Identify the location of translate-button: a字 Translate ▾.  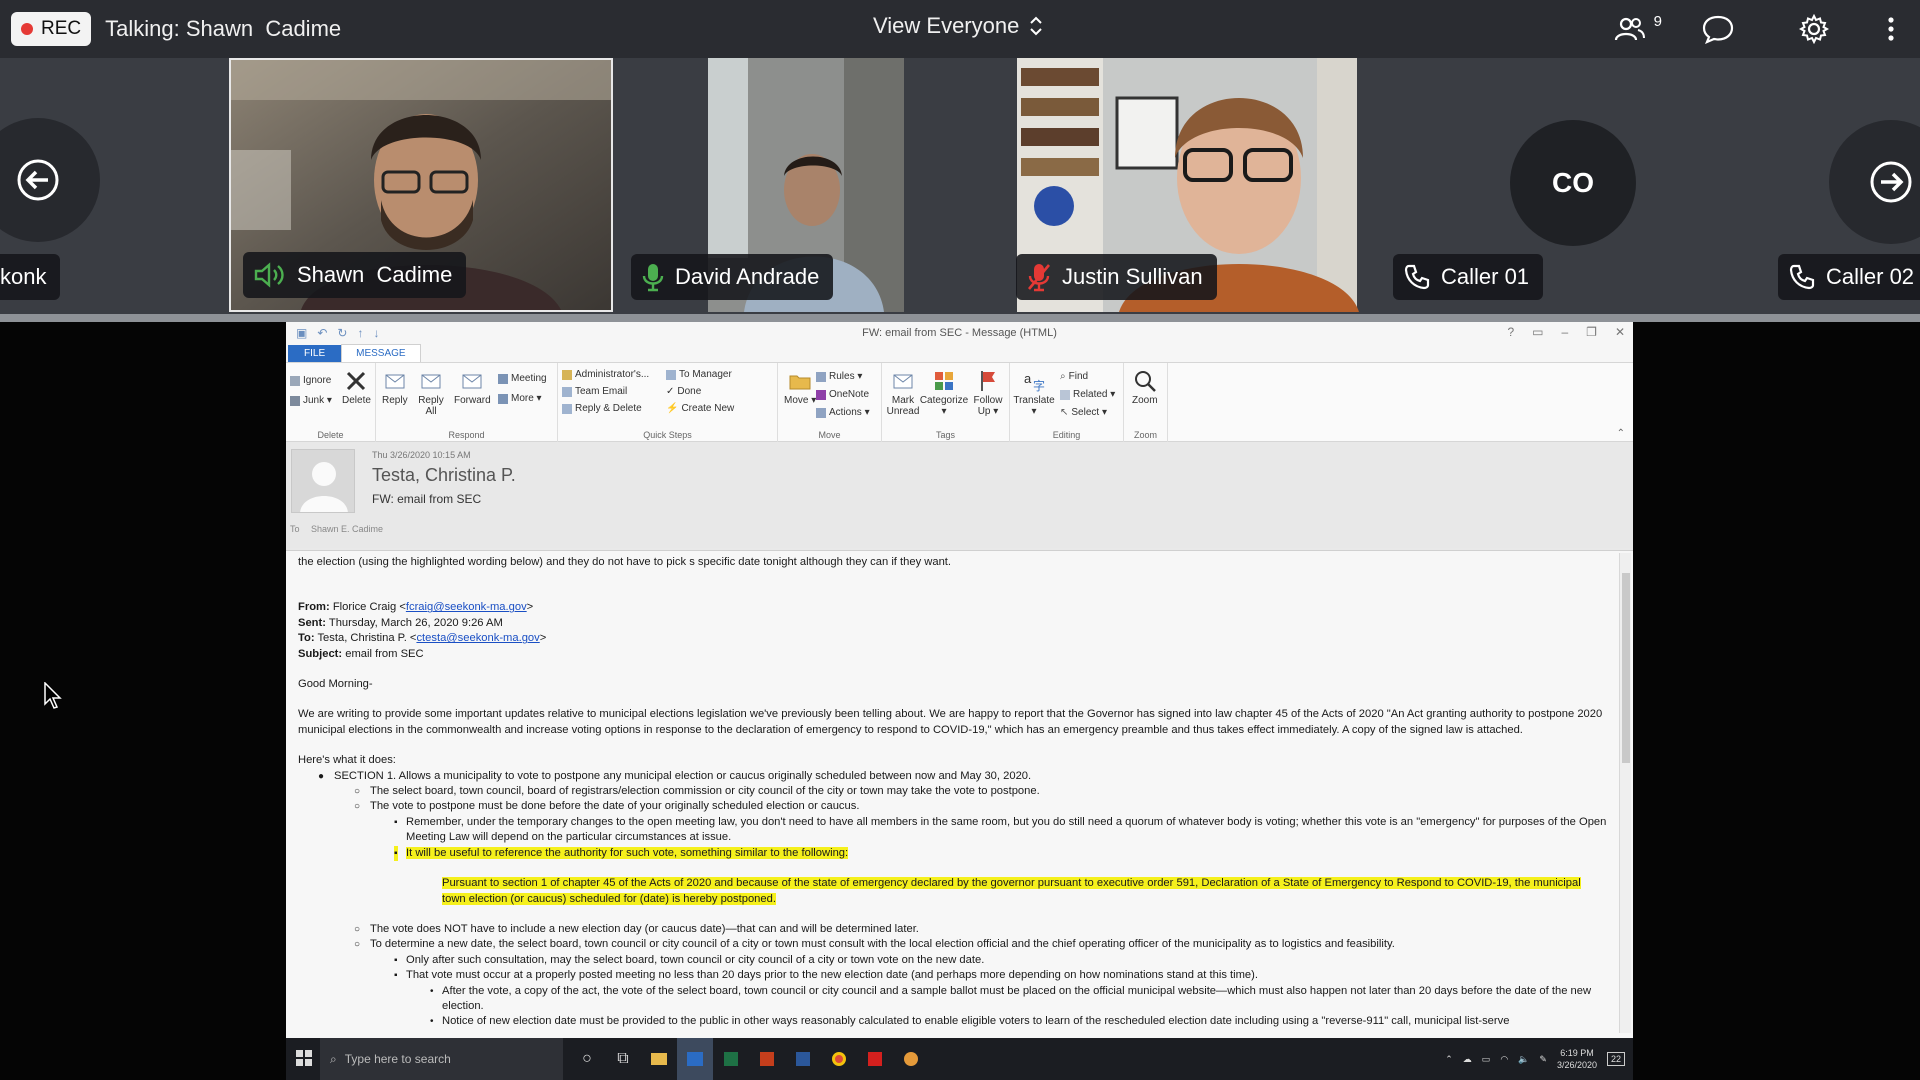
(1033, 393).